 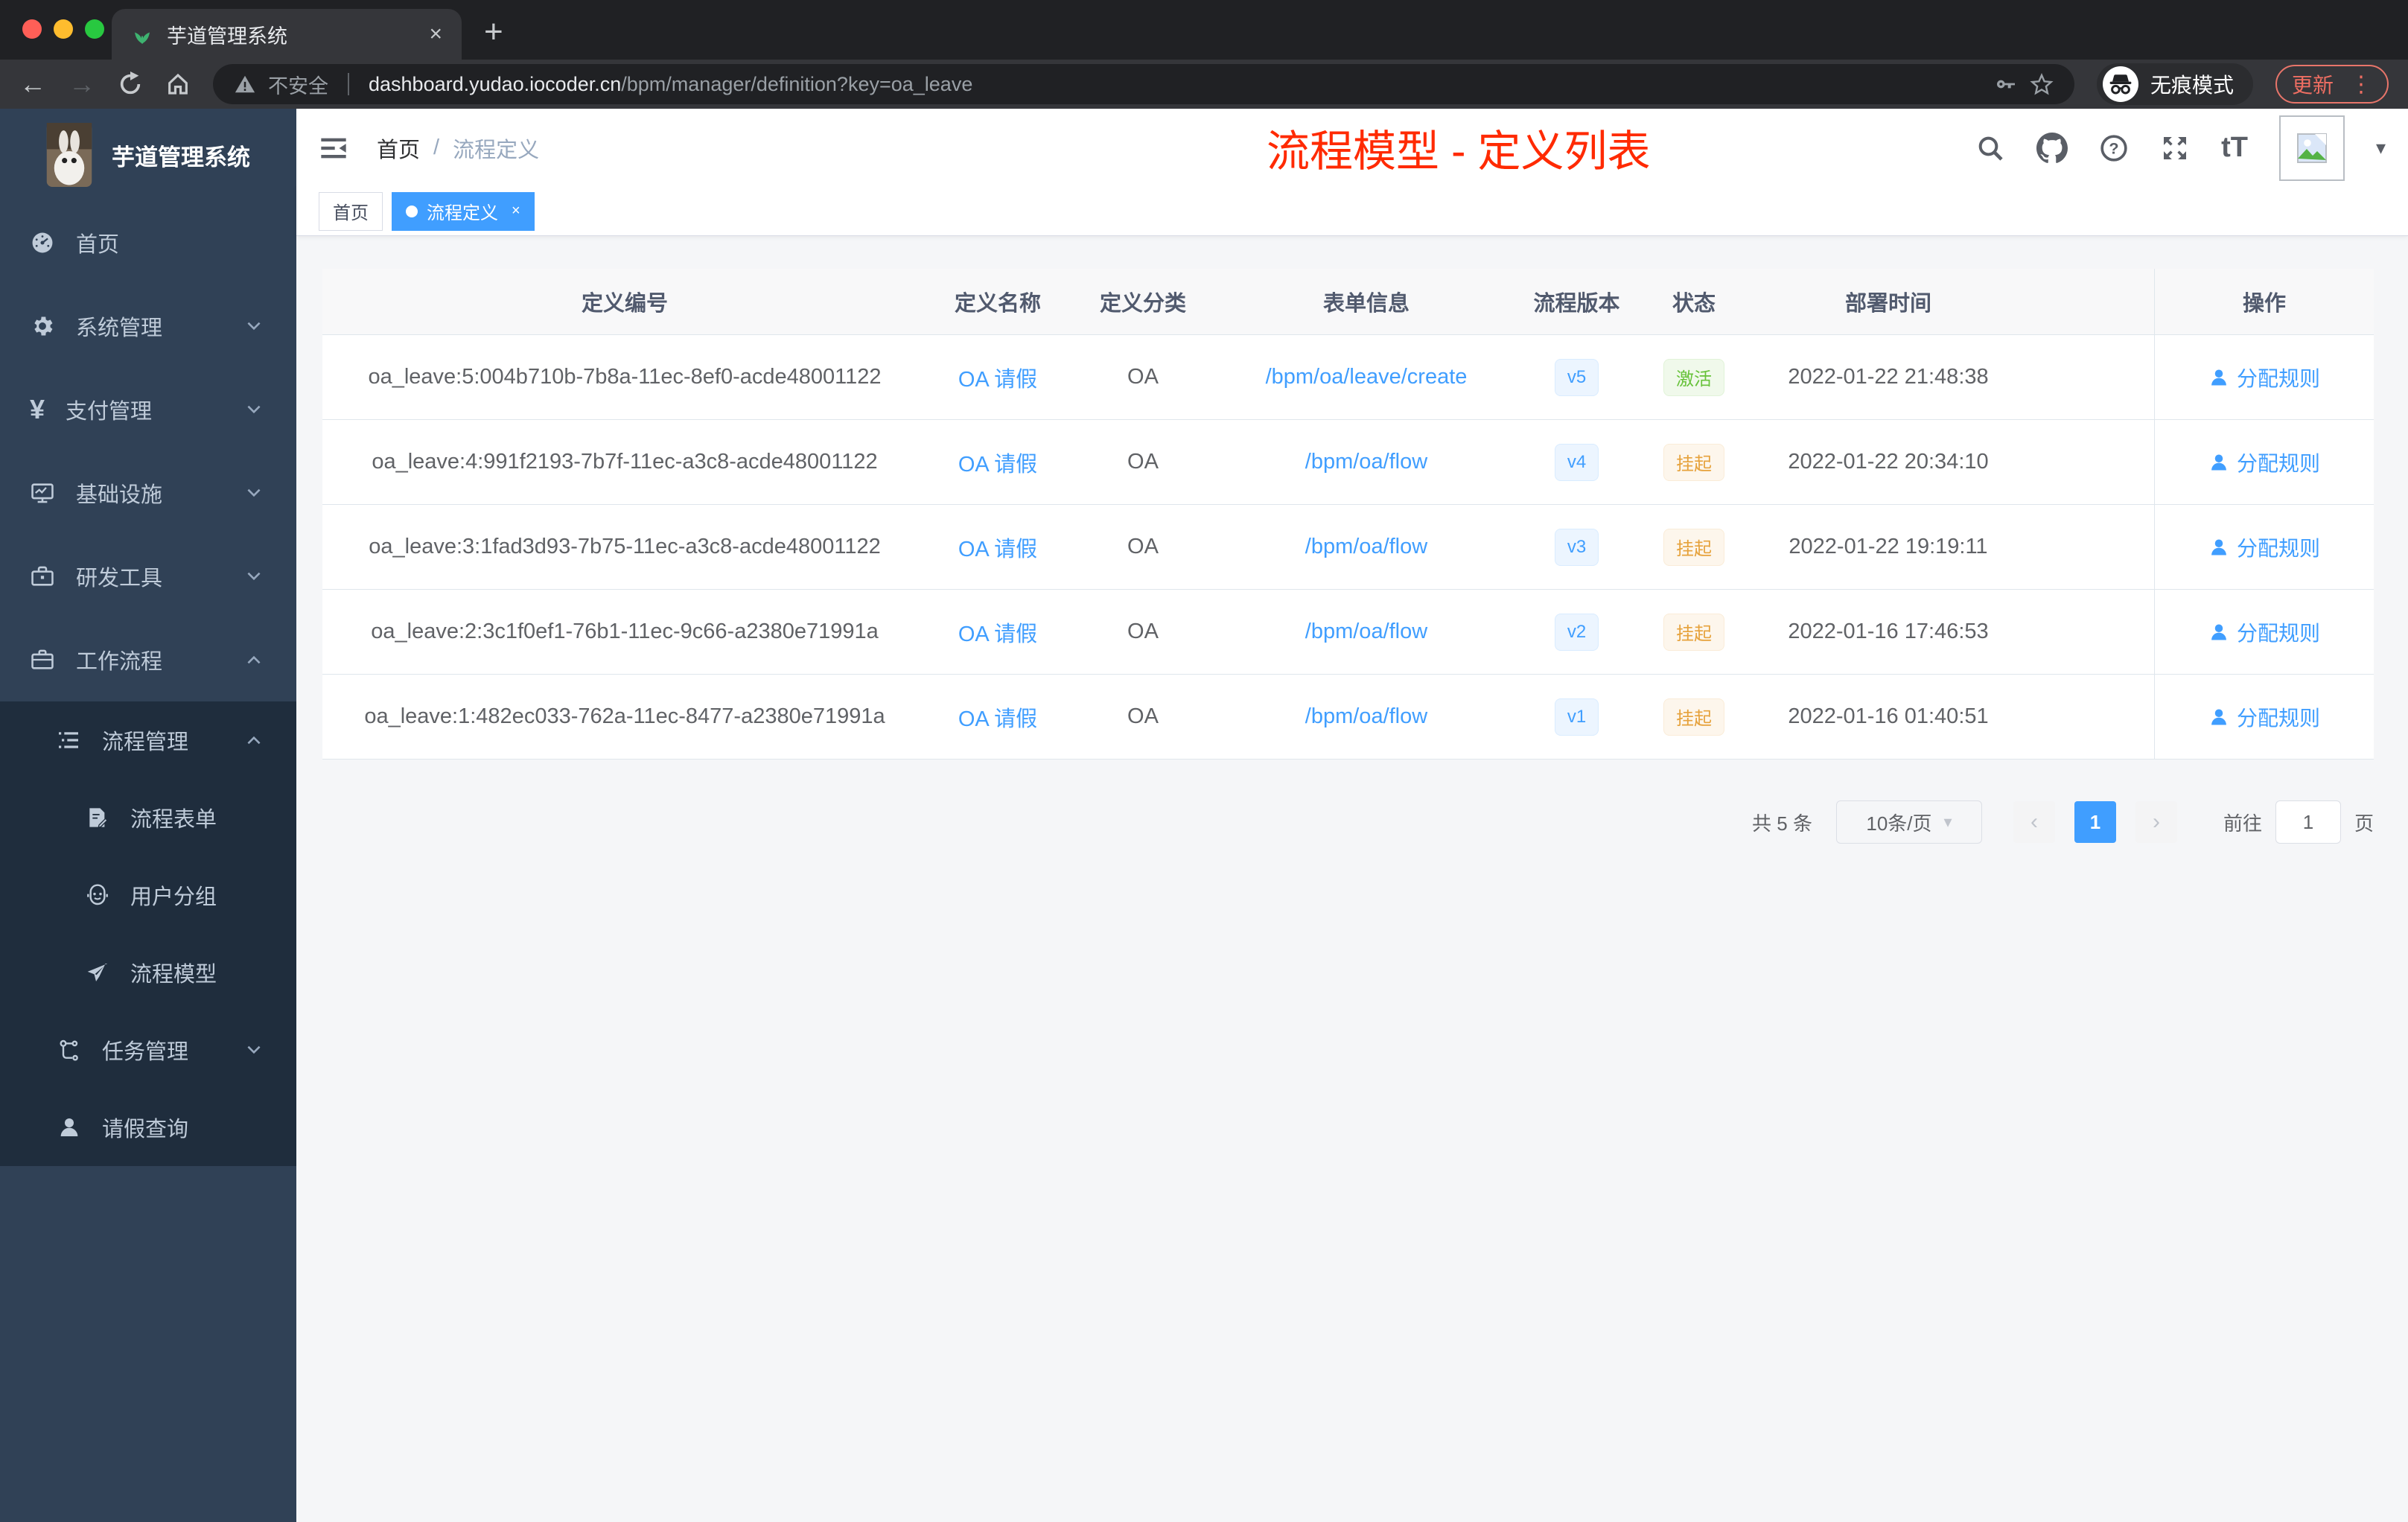 What do you see at coordinates (63, 29) in the screenshot?
I see `minimize-window-button` at bounding box center [63, 29].